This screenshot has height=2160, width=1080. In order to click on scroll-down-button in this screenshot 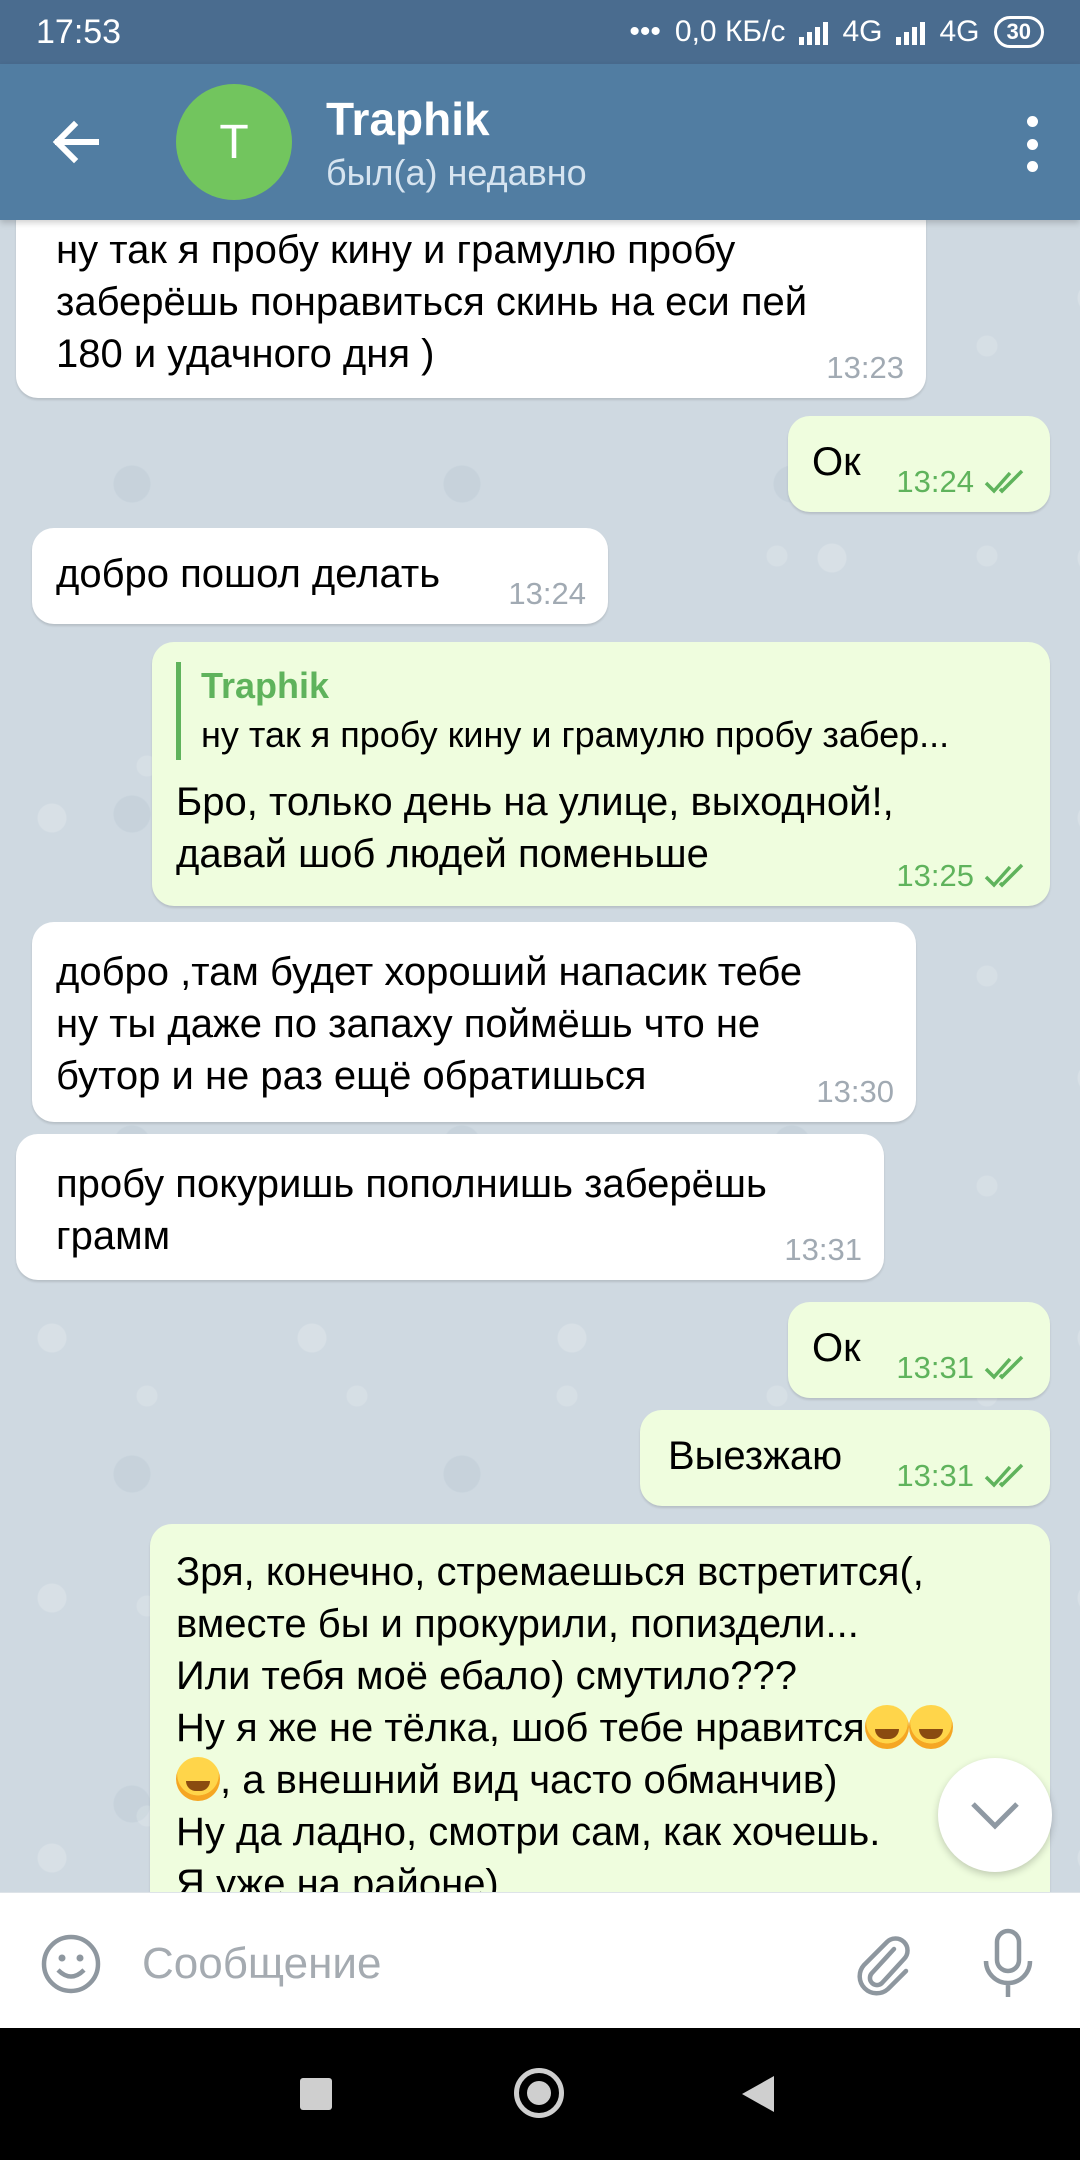, I will do `click(995, 1815)`.